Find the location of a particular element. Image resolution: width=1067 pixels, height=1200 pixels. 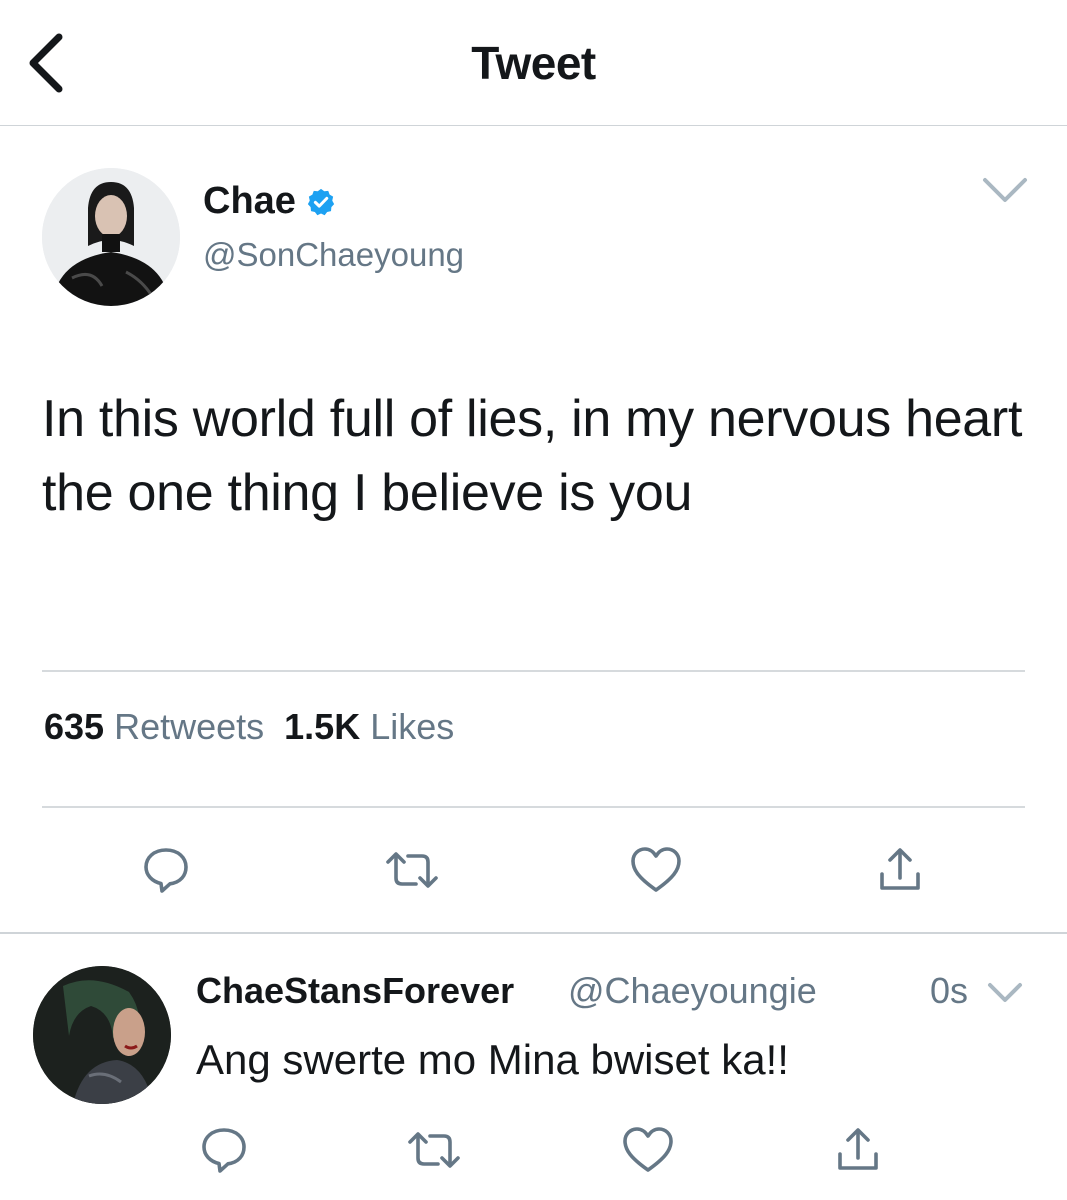

retweet-button is located at coordinates (412, 870).